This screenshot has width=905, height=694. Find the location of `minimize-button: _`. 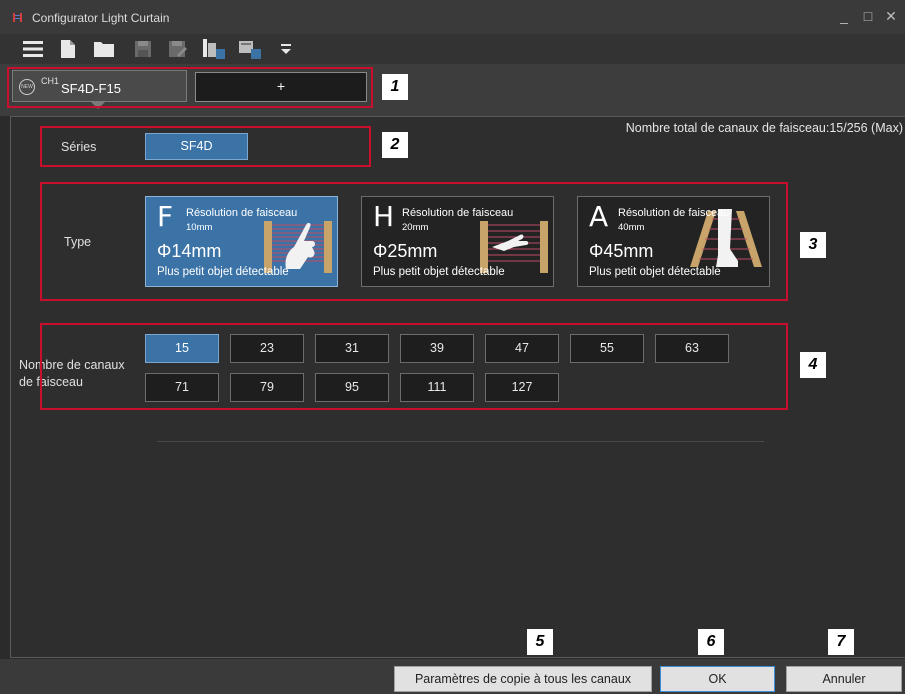

minimize-button: _ is located at coordinates (844, 16).